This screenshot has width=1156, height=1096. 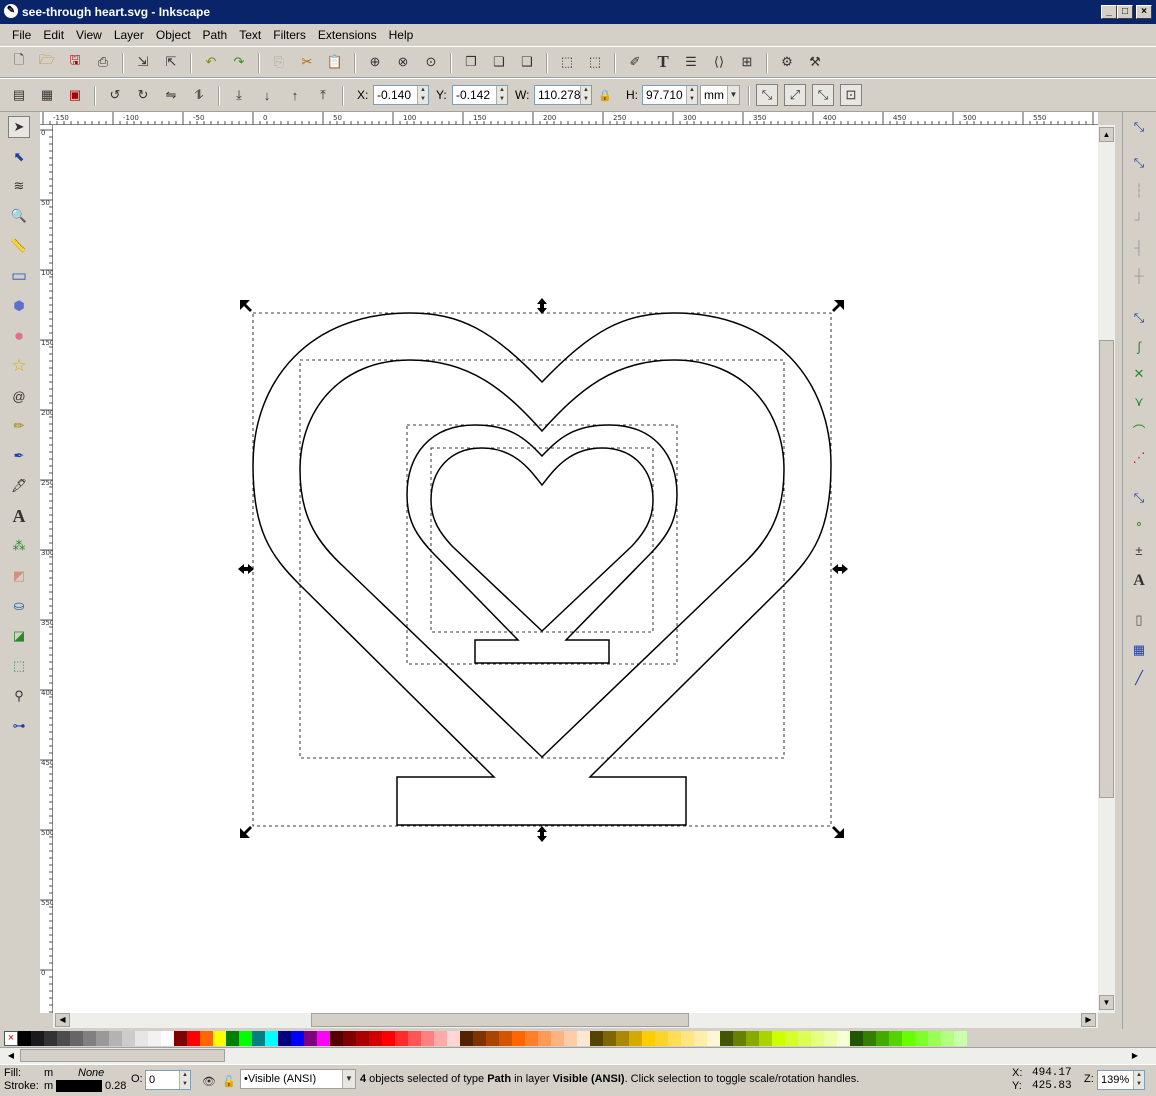 What do you see at coordinates (89, 35) in the screenshot?
I see `menu-view: View` at bounding box center [89, 35].